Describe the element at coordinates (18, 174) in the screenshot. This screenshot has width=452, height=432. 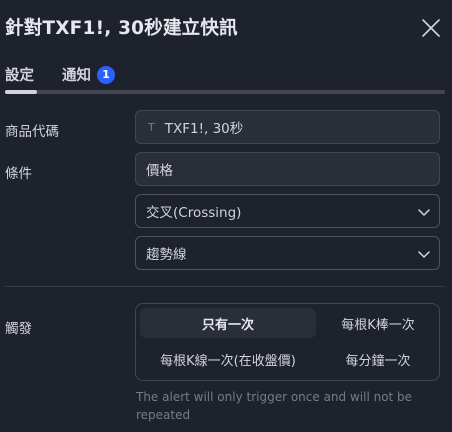
I see `condition-label: 條件` at that location.